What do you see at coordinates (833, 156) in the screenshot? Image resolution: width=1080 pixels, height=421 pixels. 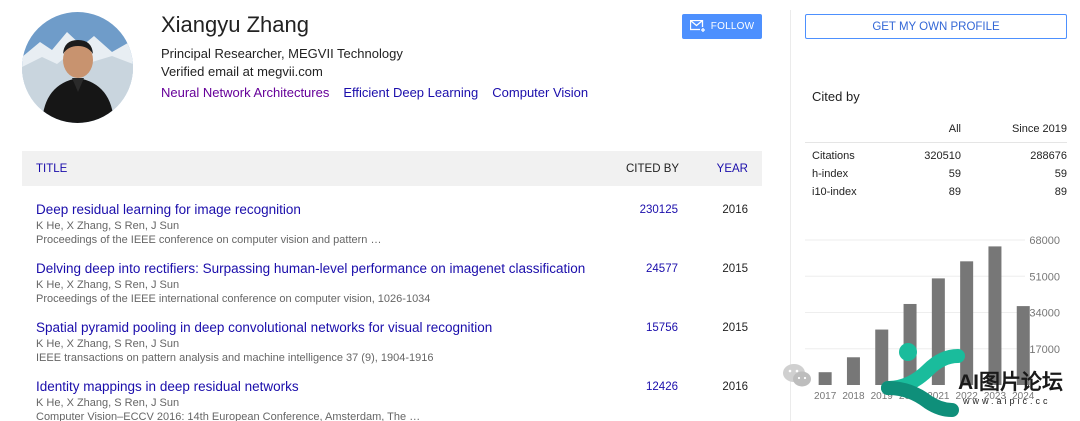 I see `metric-label: Citations` at bounding box center [833, 156].